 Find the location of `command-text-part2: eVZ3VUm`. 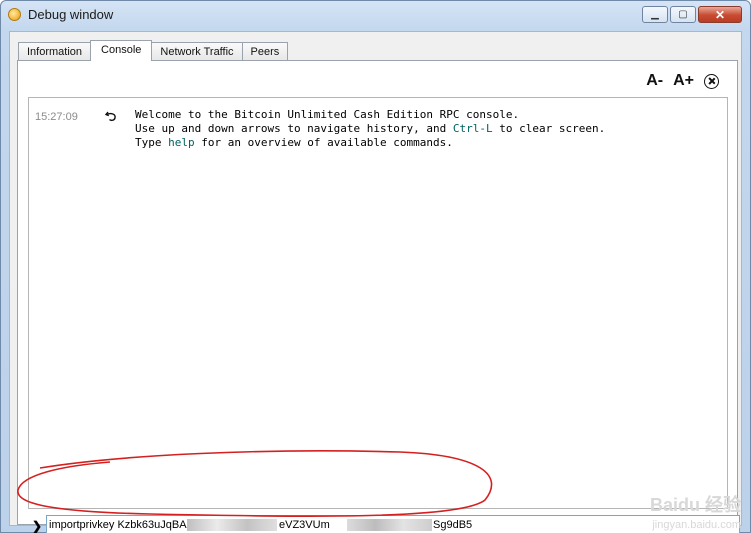

command-text-part2: eVZ3VUm is located at coordinates (304, 525).